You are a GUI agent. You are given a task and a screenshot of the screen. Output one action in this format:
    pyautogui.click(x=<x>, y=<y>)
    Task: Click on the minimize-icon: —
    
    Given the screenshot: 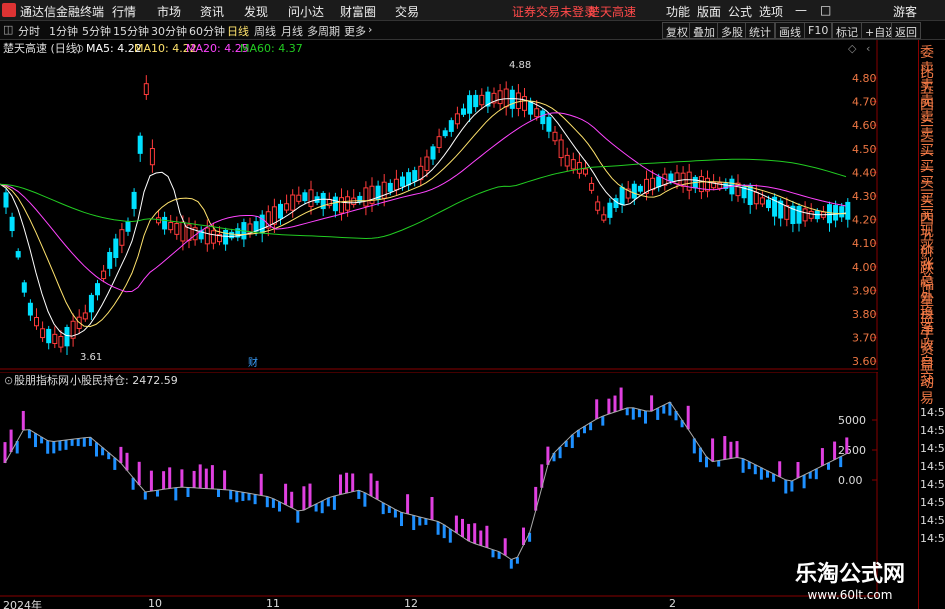 What is the action you would take?
    pyautogui.click(x=801, y=10)
    